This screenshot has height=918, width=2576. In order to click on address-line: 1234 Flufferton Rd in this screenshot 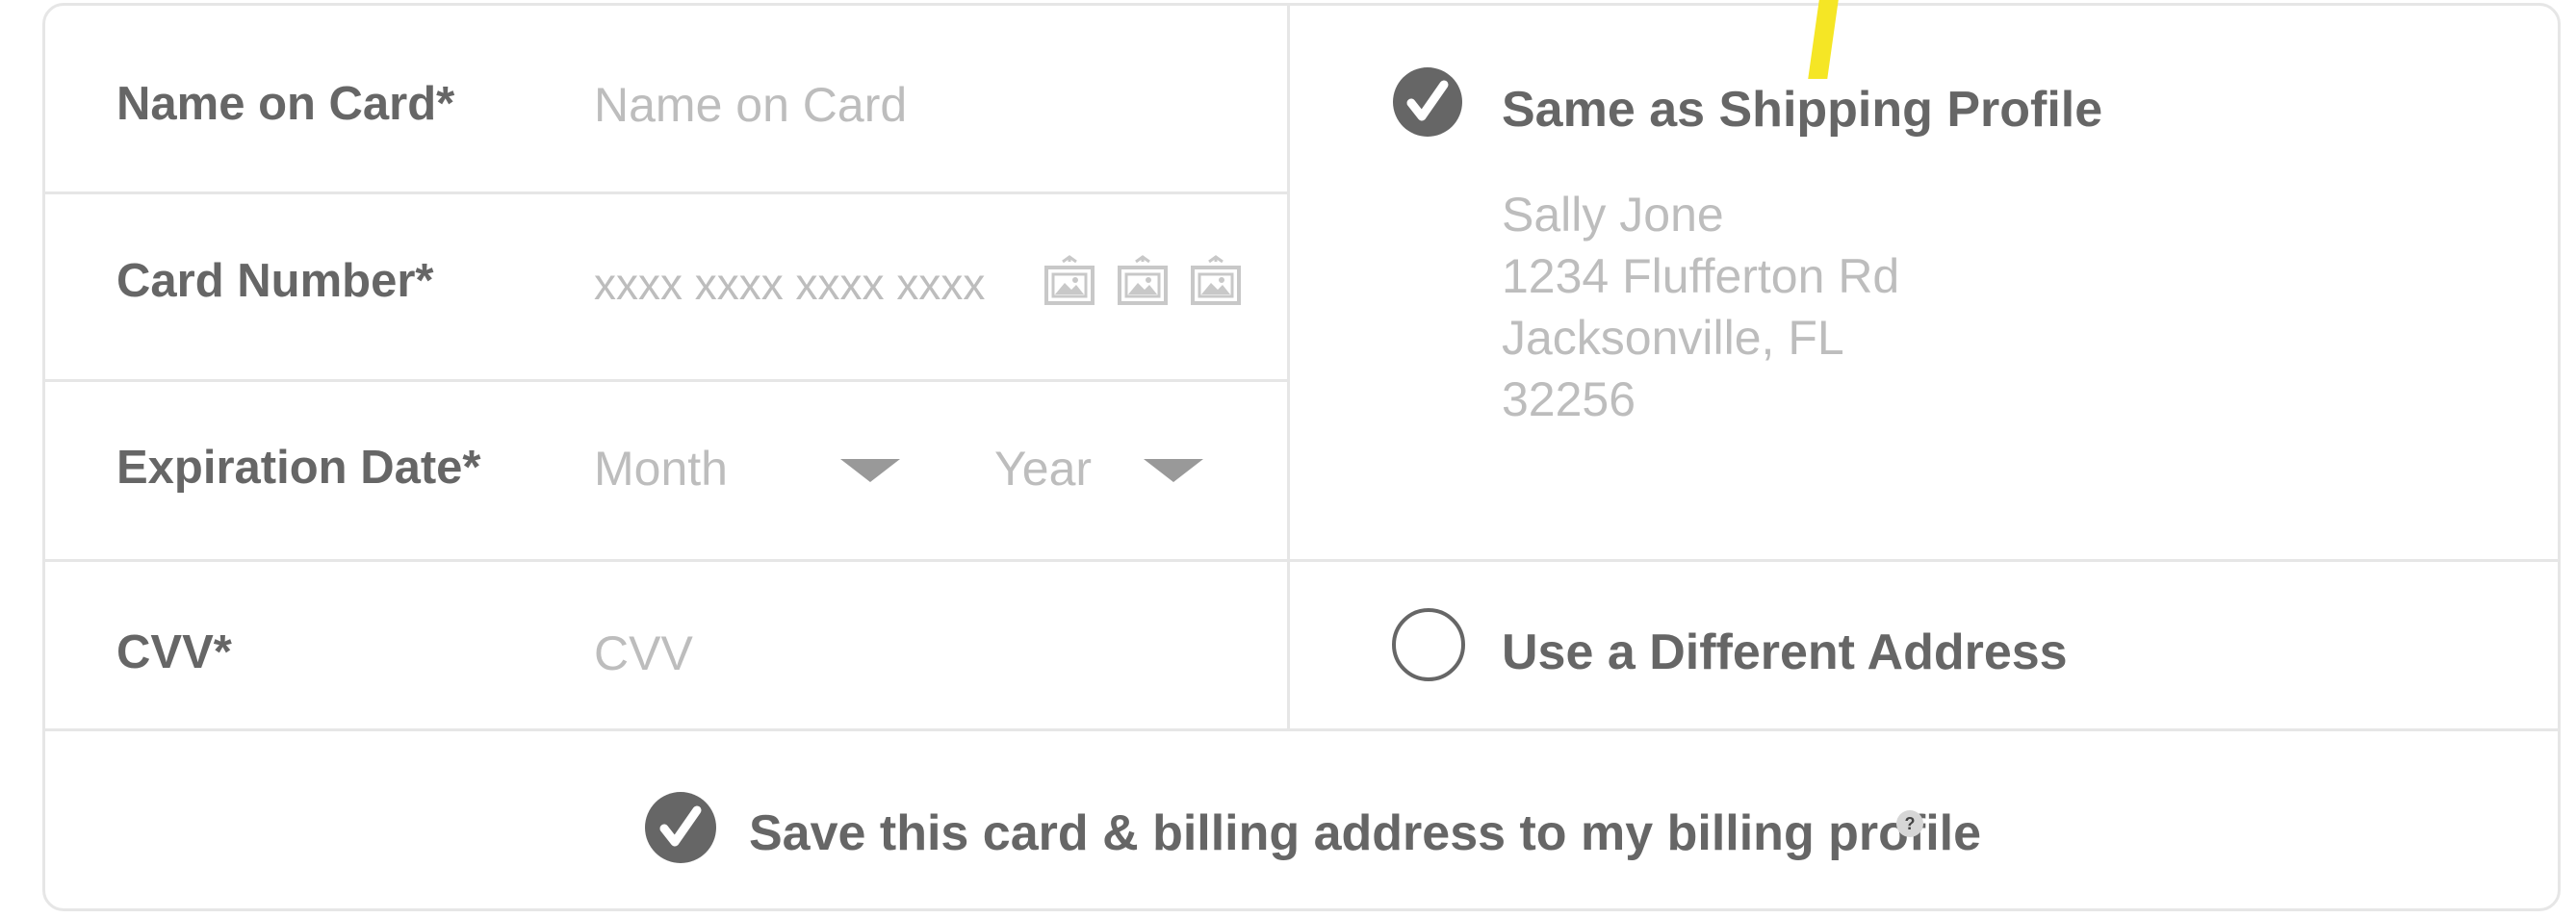, I will do `click(1701, 276)`.